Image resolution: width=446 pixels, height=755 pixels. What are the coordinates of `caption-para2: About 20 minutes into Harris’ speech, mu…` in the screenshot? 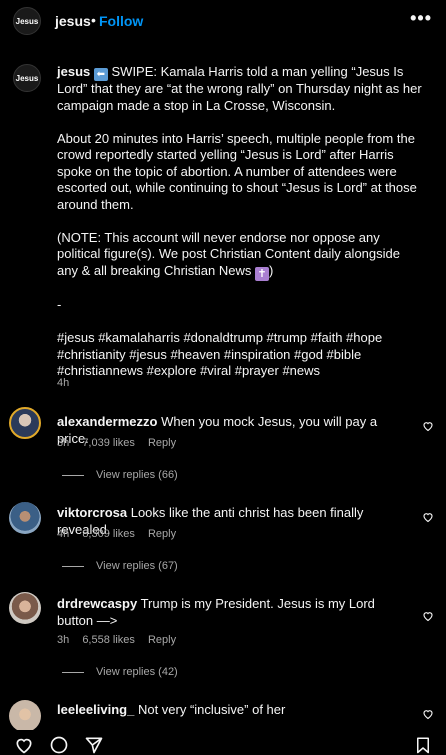 It's located at (237, 171).